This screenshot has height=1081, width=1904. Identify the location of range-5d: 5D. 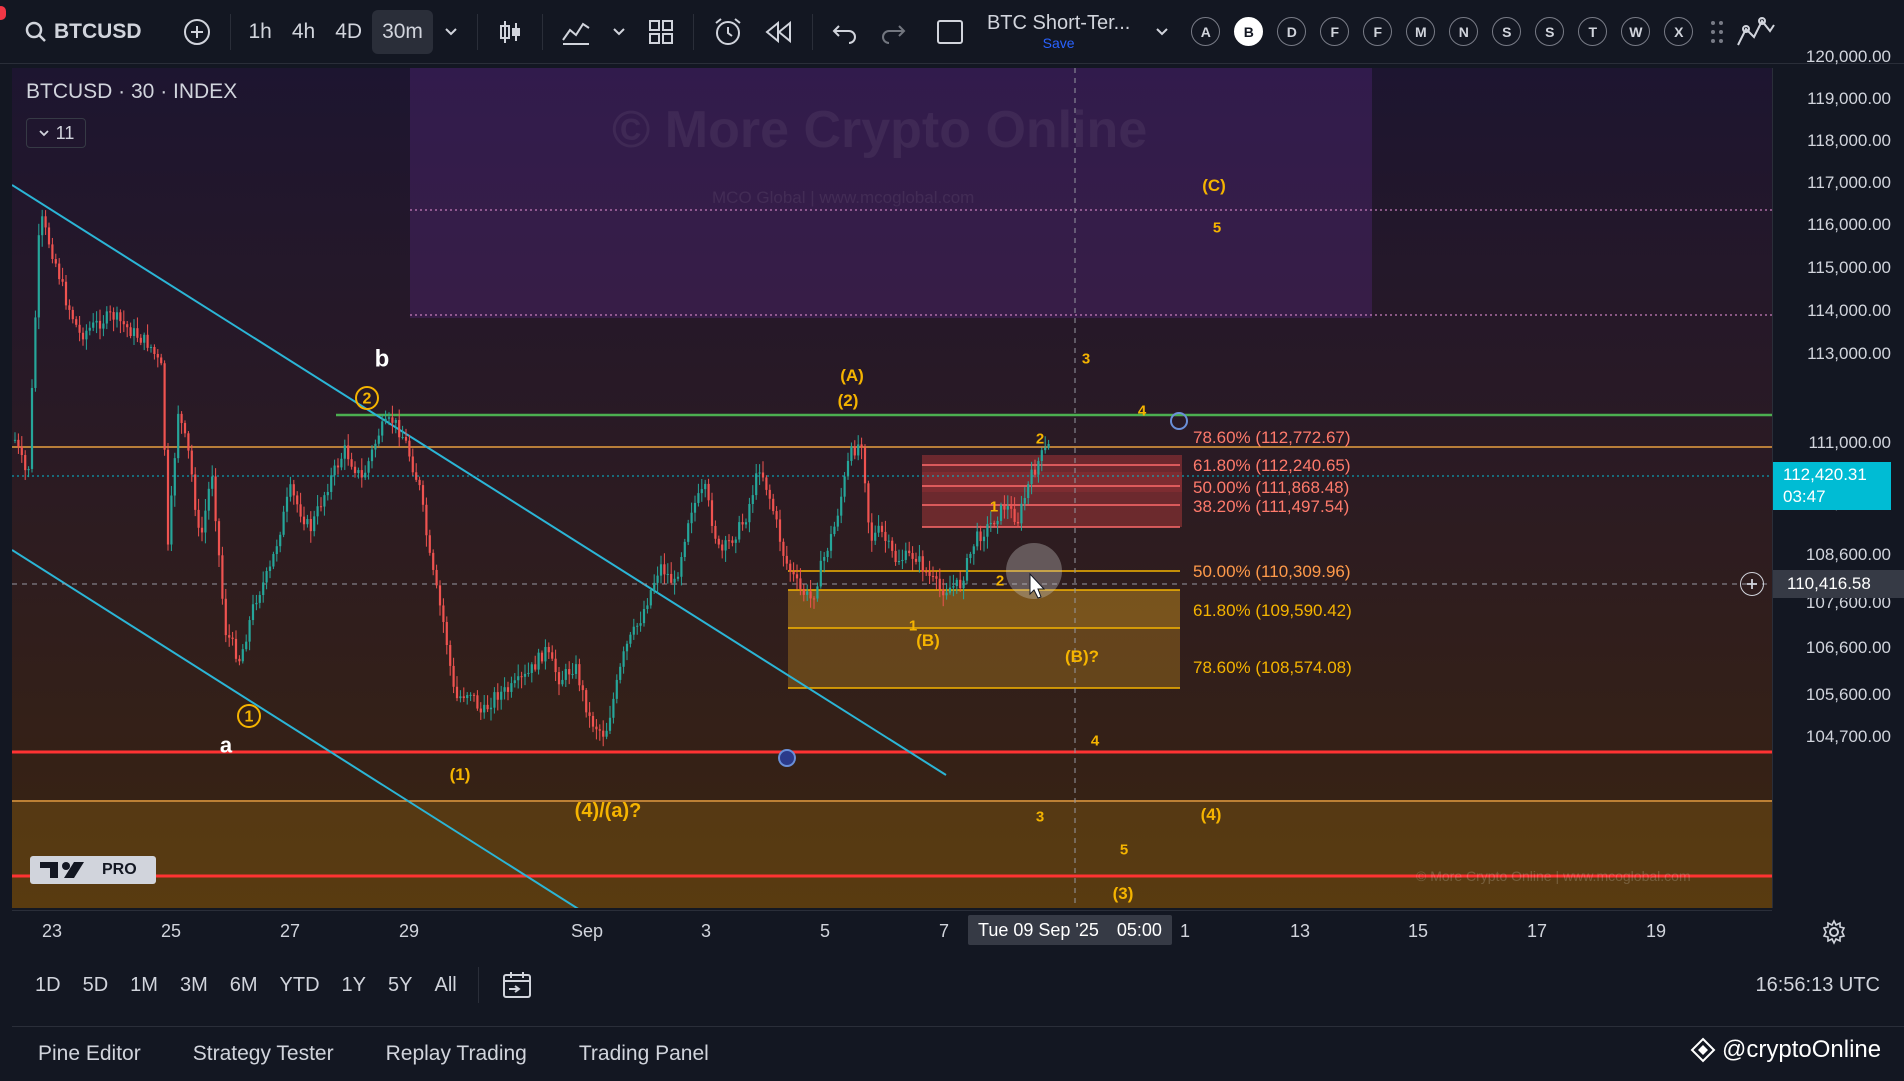
(96, 985).